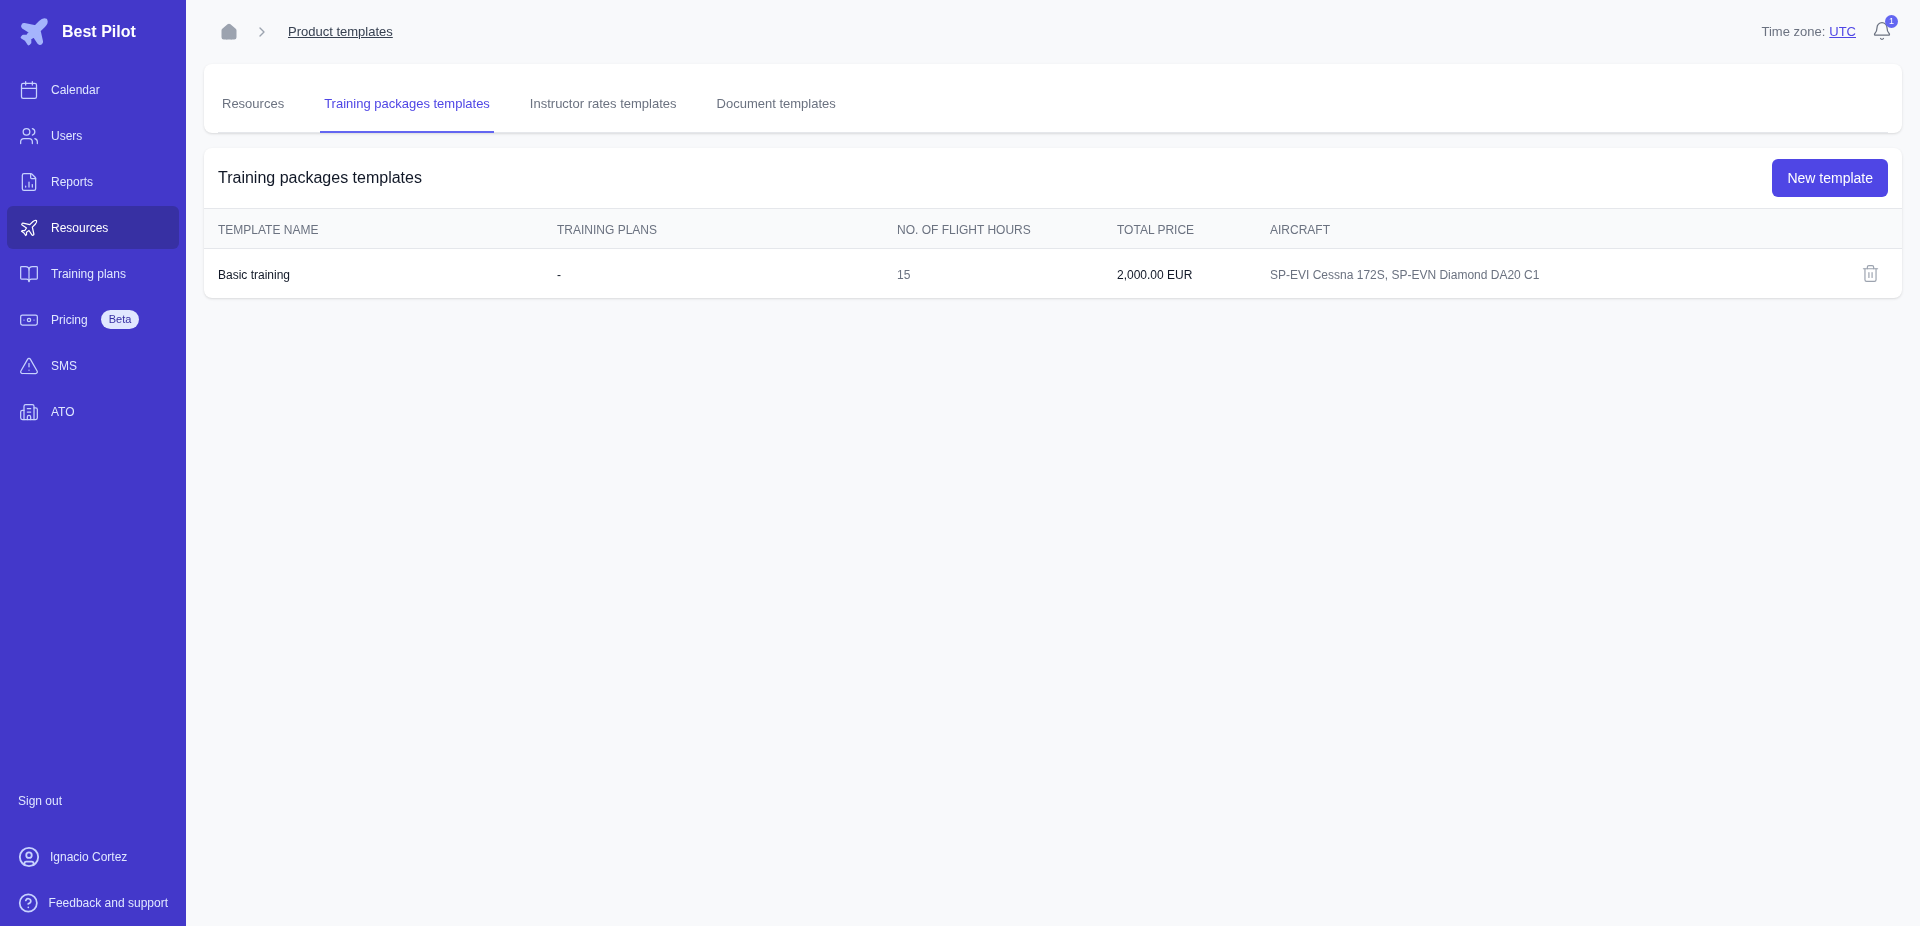 The width and height of the screenshot is (1920, 926). What do you see at coordinates (93, 319) in the screenshot?
I see `sidebar-item: Pricing Beta` at bounding box center [93, 319].